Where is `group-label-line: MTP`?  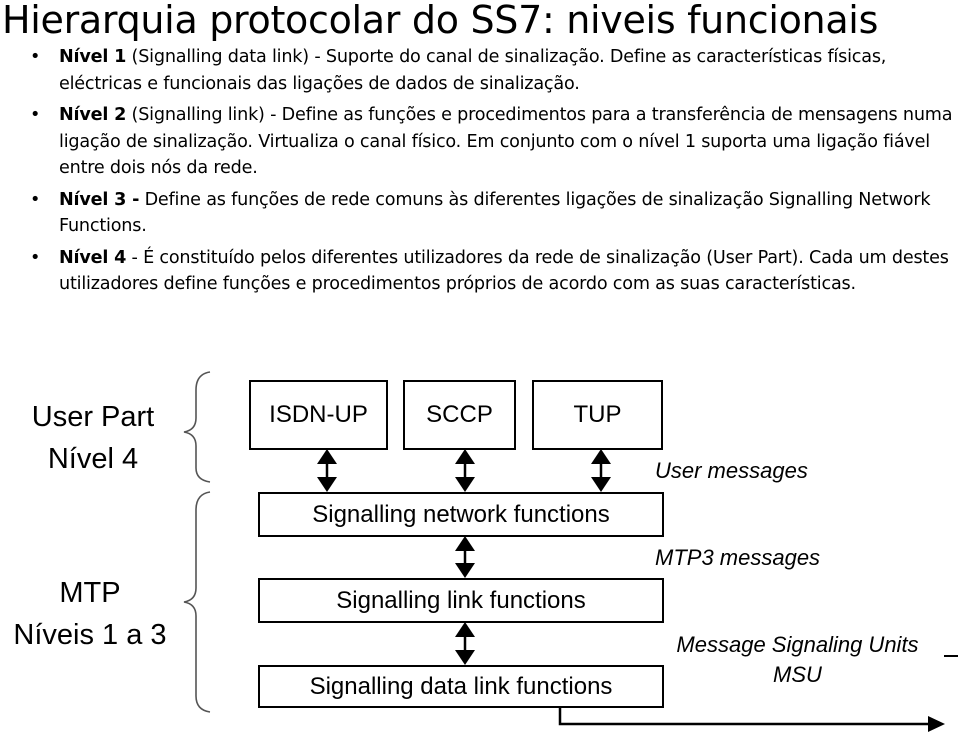 group-label-line: MTP is located at coordinates (90, 593).